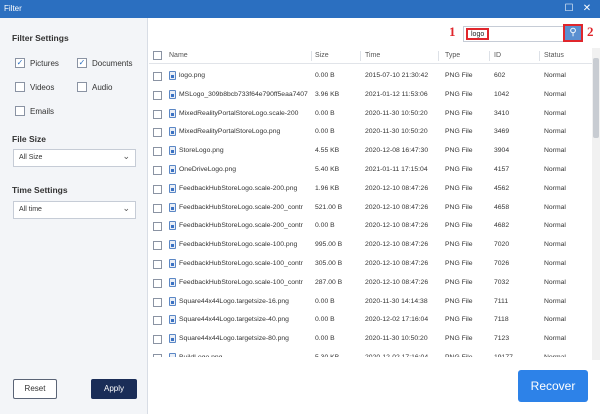 Image resolution: width=600 pixels, height=414 pixels. What do you see at coordinates (327, 169) in the screenshot?
I see `cell-size: 5.40 KB` at bounding box center [327, 169].